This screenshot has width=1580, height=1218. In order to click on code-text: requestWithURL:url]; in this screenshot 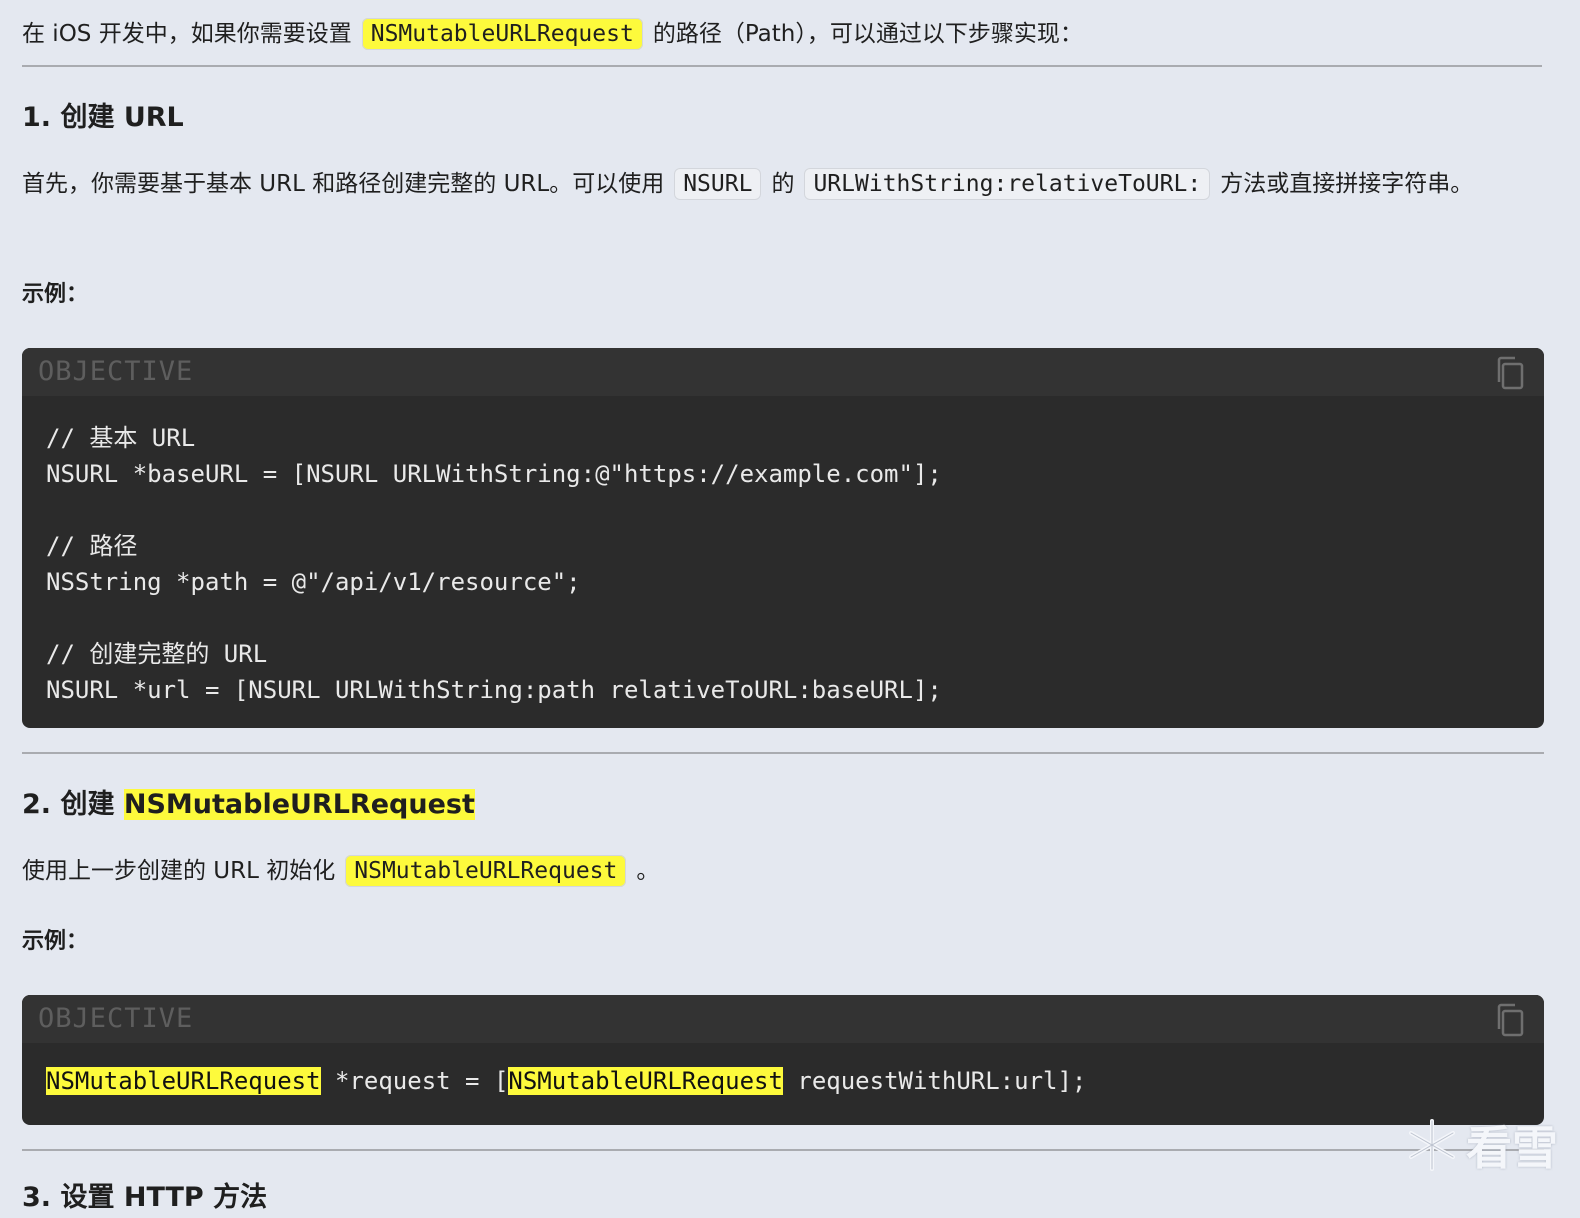, I will do `click(934, 1081)`.